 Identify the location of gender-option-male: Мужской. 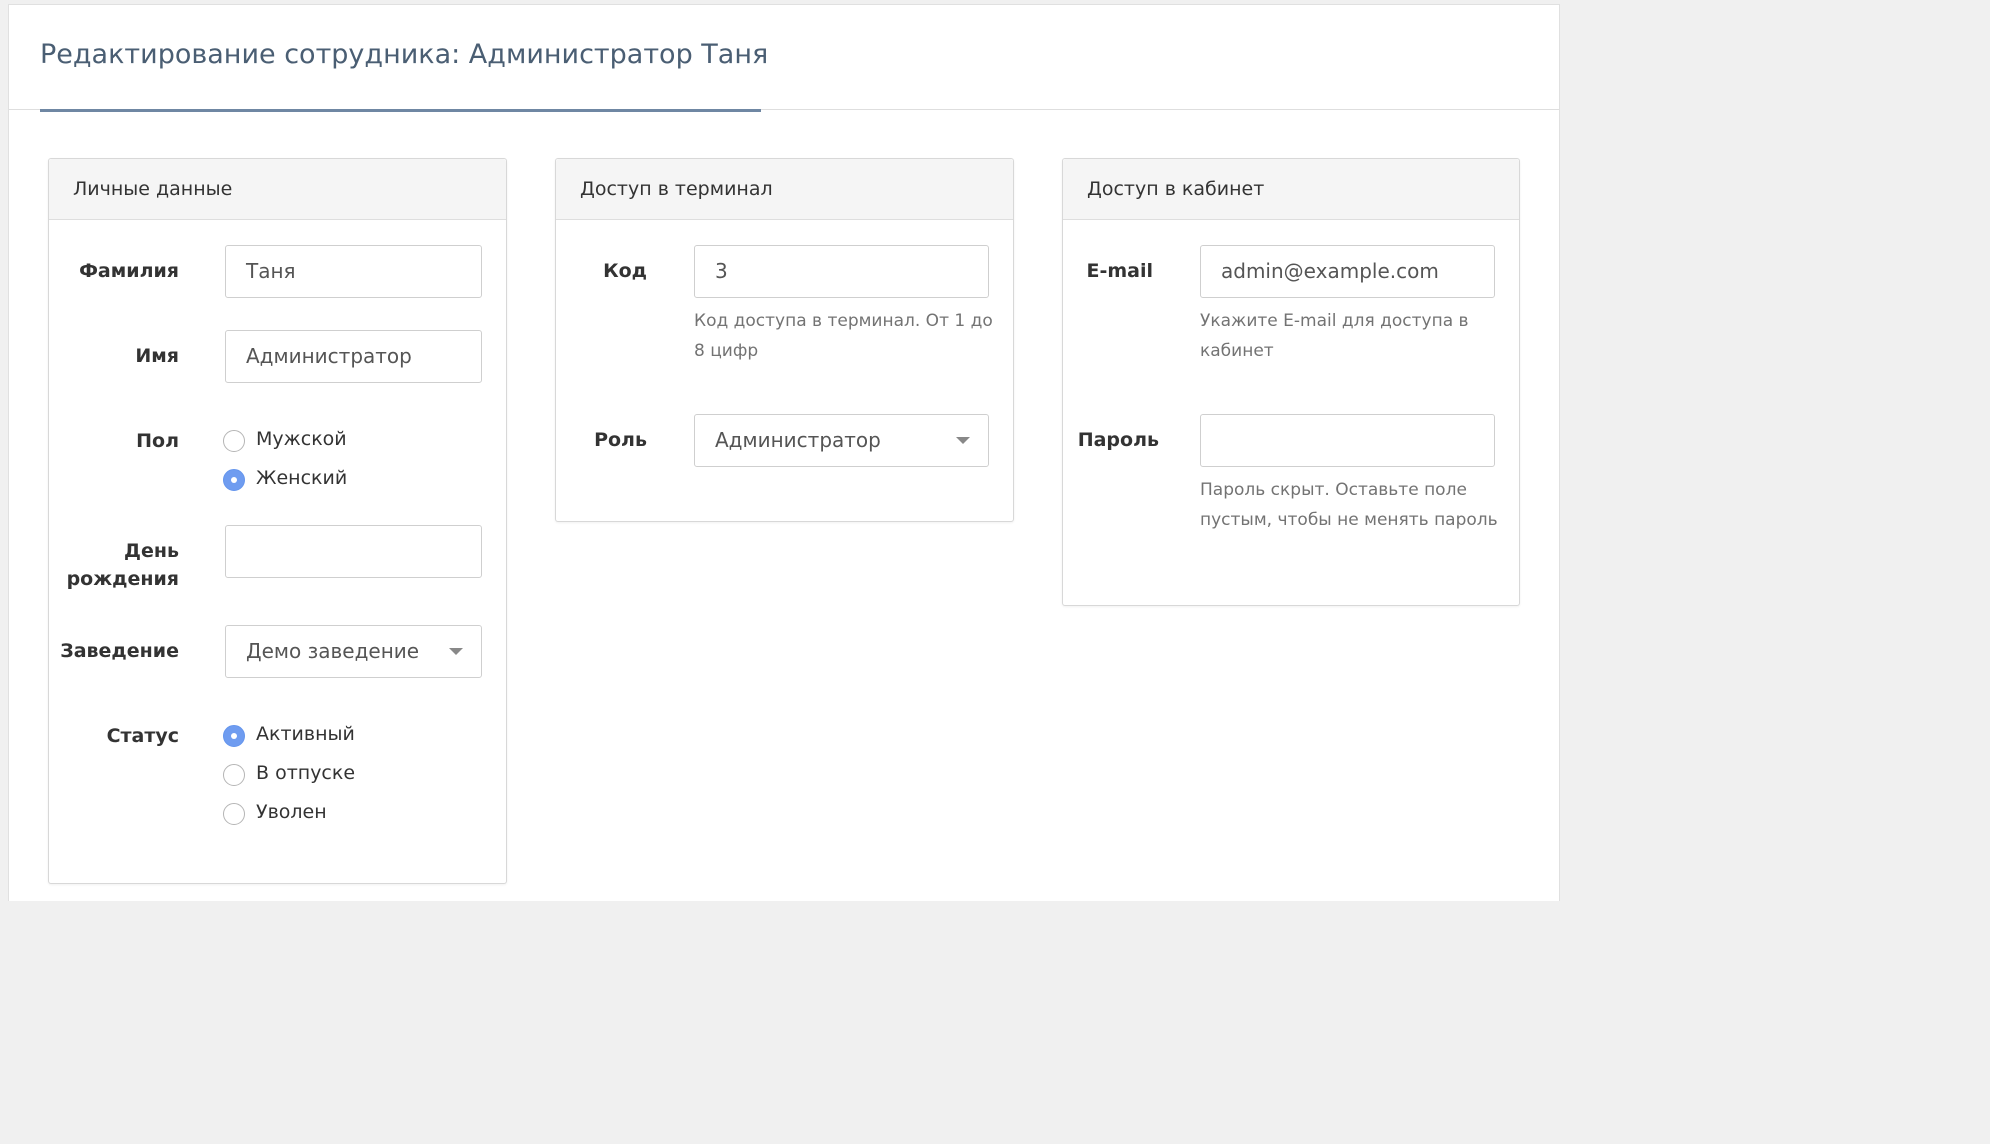
(323, 440).